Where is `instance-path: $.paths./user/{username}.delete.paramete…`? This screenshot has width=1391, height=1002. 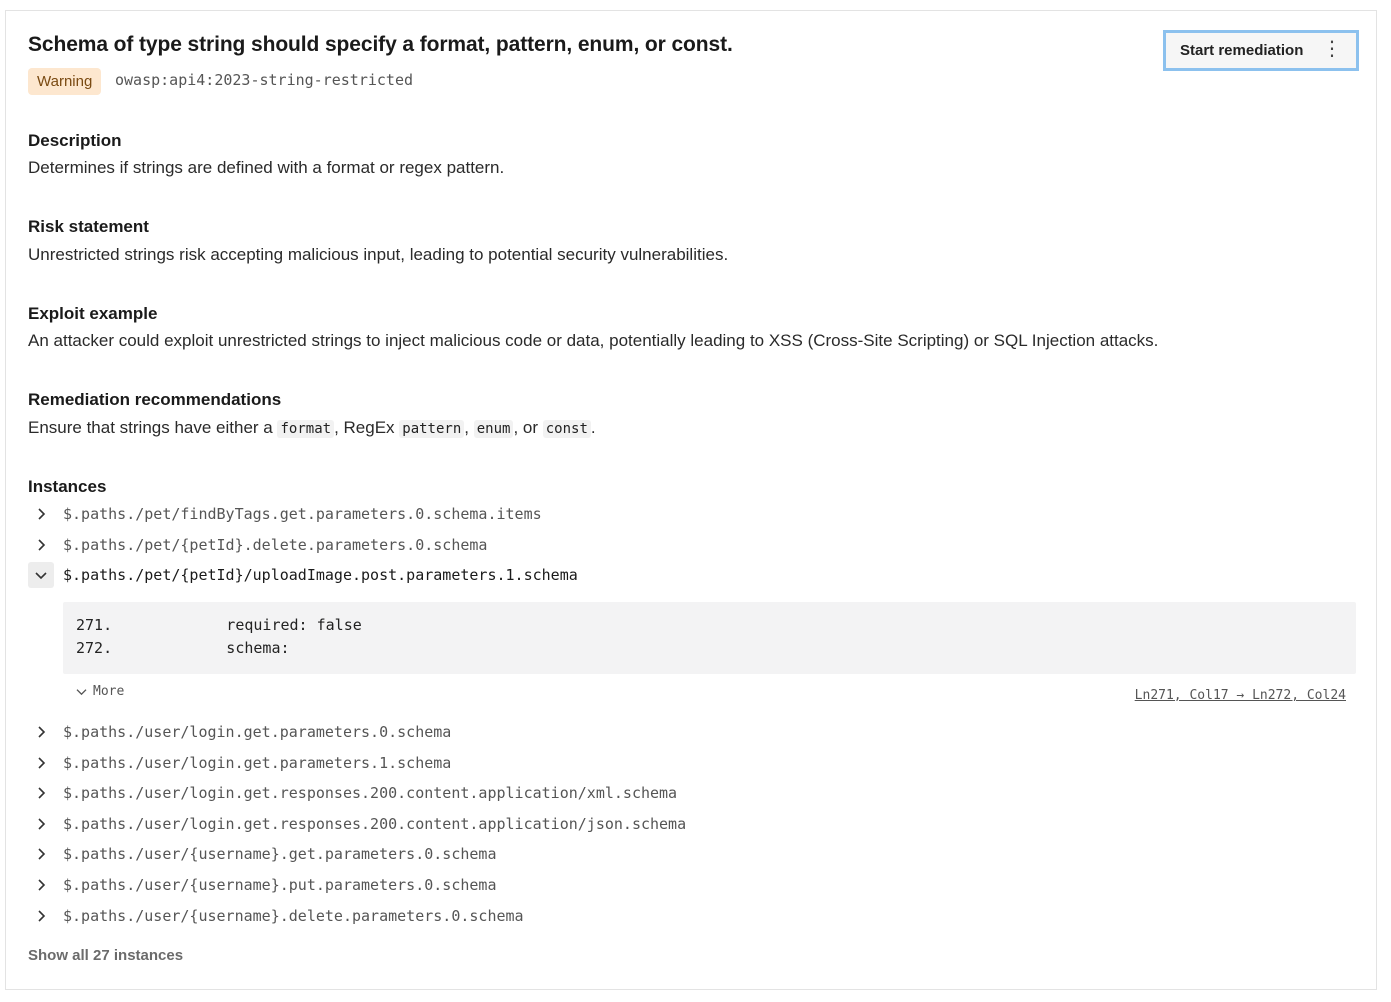
instance-path: $.paths./user/{username}.delete.paramete… is located at coordinates (293, 916).